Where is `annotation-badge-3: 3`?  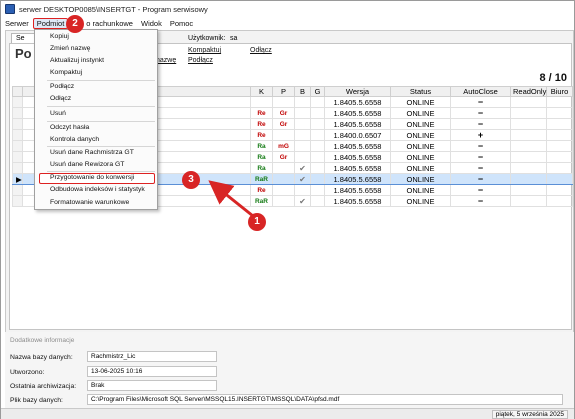 annotation-badge-3: 3 is located at coordinates (191, 180).